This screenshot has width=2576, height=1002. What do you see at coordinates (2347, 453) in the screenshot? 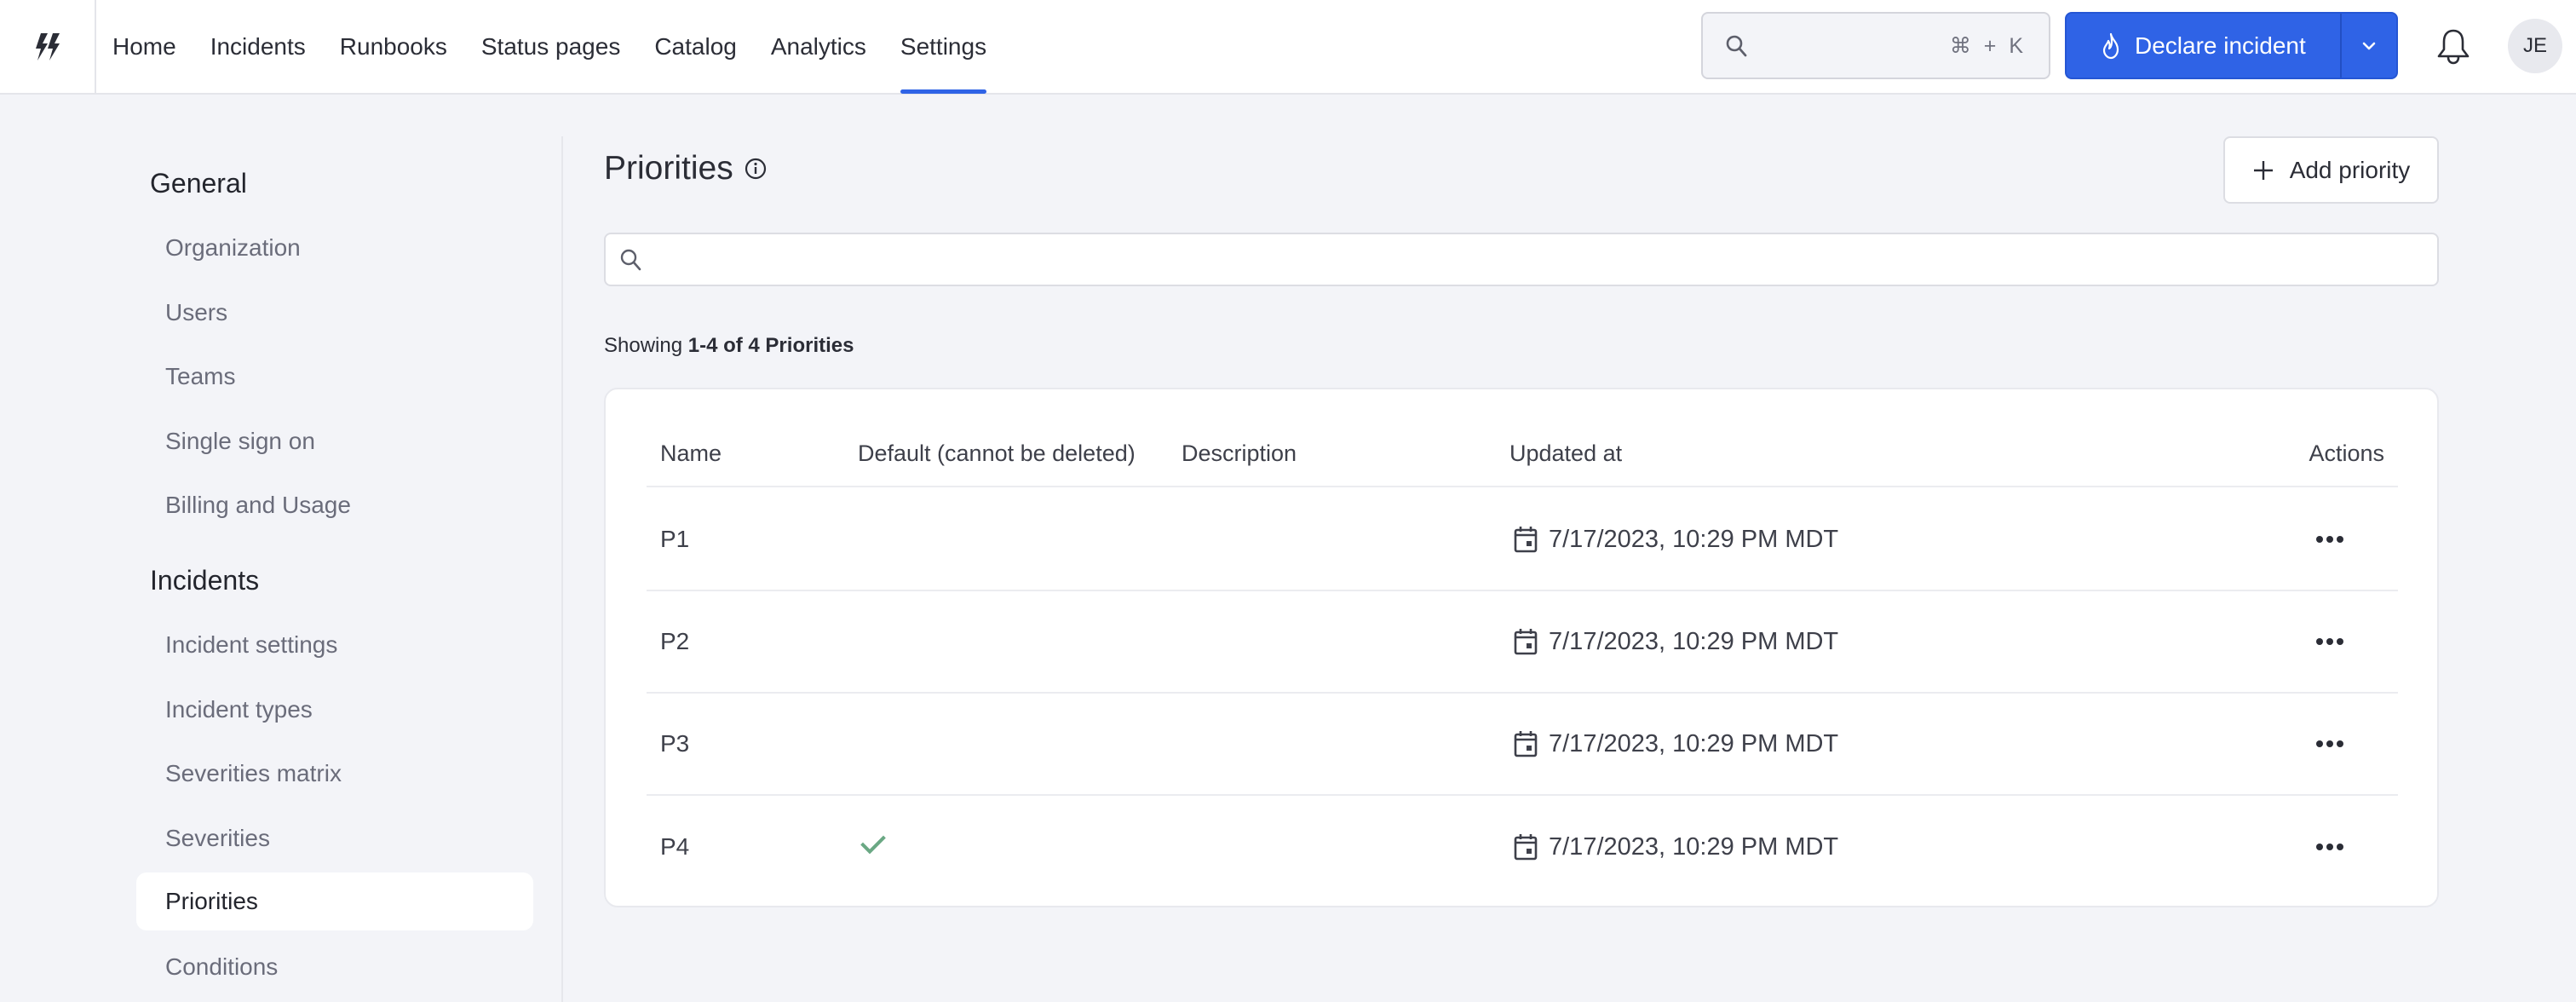
I see `column-header-actions: Actions` at bounding box center [2347, 453].